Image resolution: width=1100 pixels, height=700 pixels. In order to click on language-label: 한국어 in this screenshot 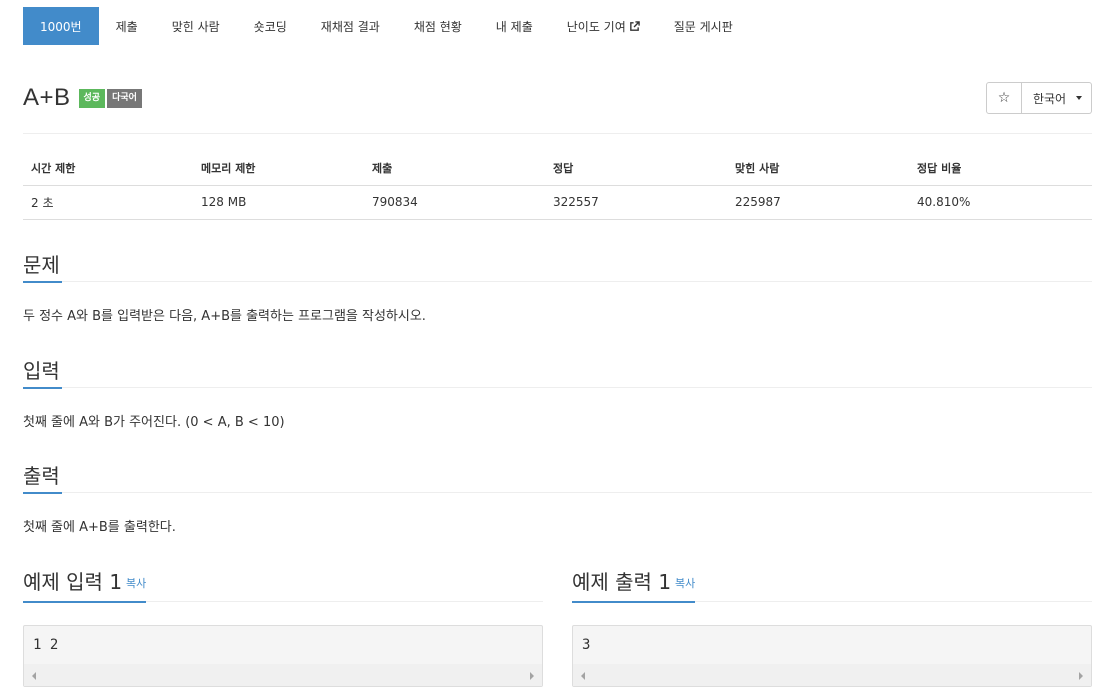, I will do `click(1049, 98)`.